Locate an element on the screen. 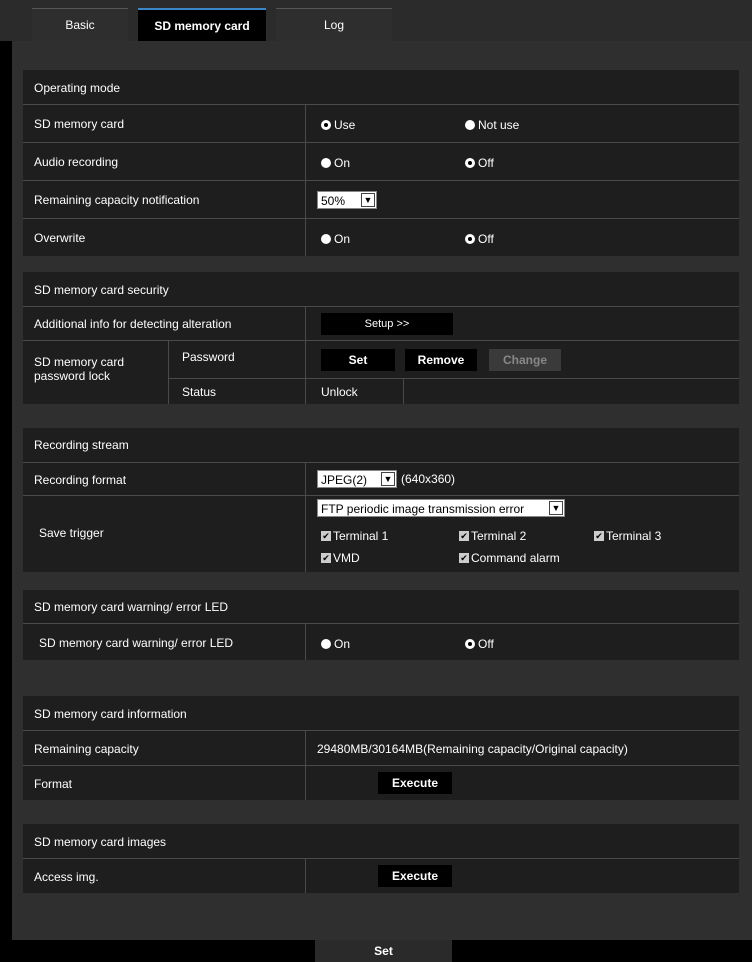  row-label: Additional info for detecting alteration is located at coordinates (133, 324).